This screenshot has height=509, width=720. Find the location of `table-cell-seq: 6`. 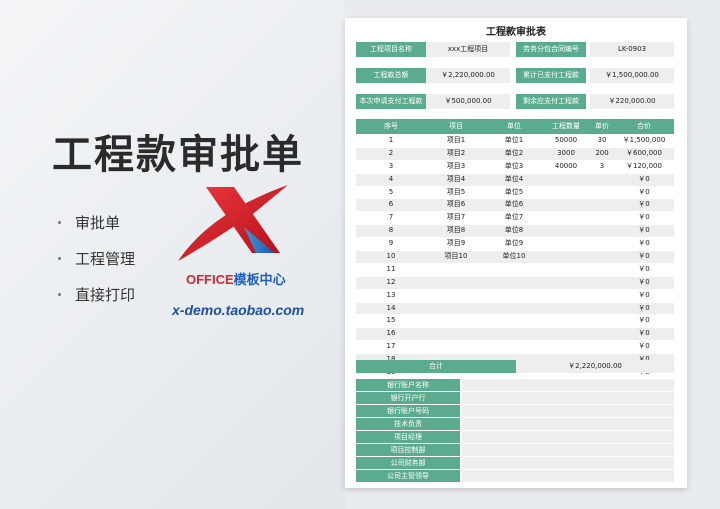

table-cell-seq: 6 is located at coordinates (391, 205).